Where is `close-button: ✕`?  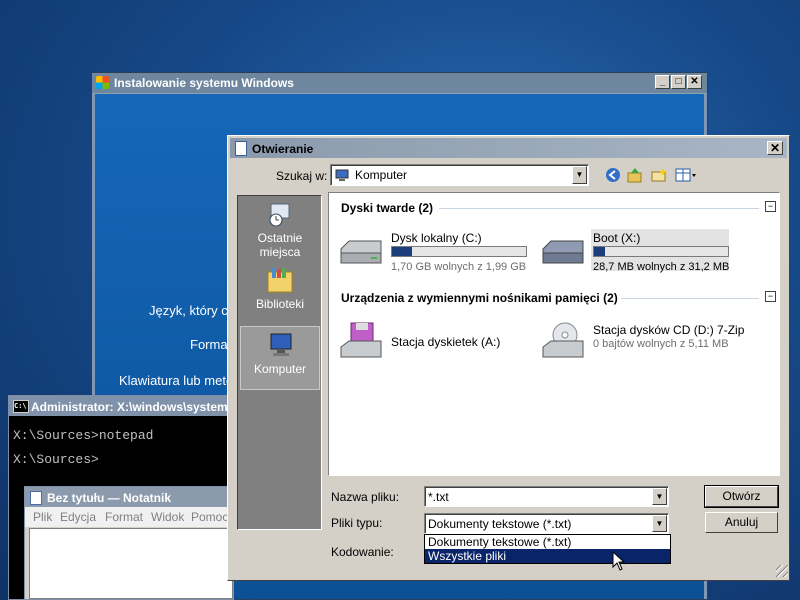
close-button: ✕ is located at coordinates (694, 82).